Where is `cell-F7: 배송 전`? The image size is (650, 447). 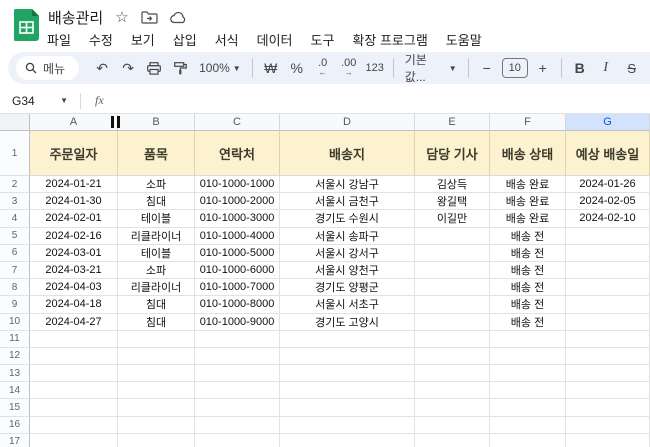
cell-F7: 배송 전 is located at coordinates (528, 270).